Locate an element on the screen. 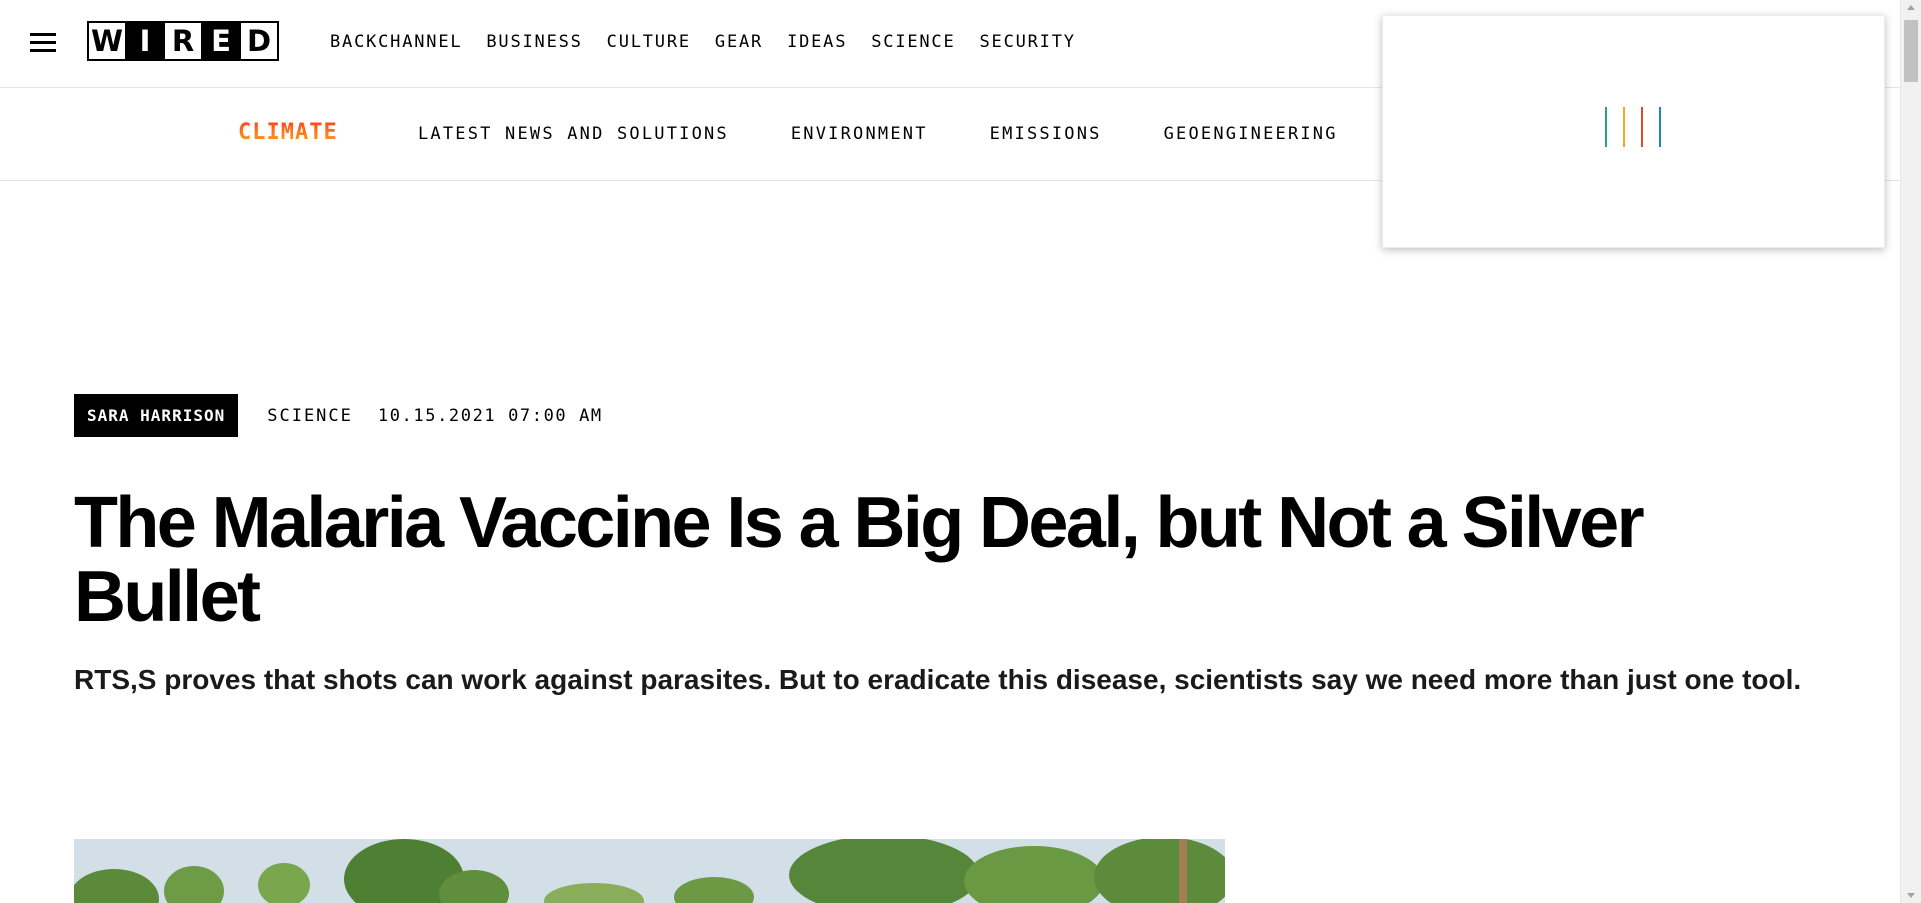  logo-letter-e: E is located at coordinates (221, 41).